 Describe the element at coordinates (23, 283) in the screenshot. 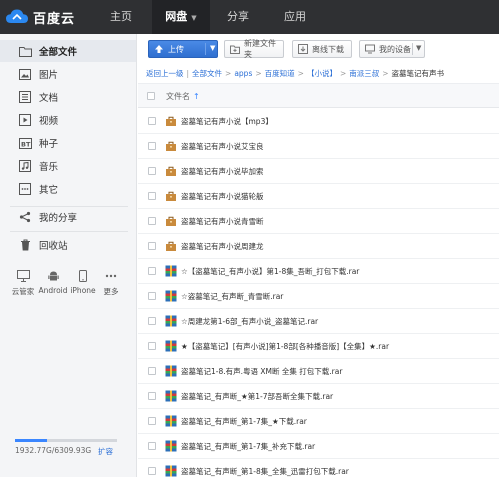

I see `device-cloud-manager: 云管家` at that location.